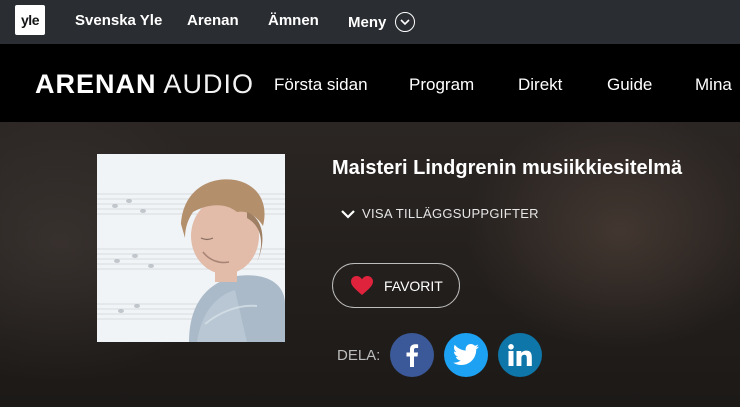  What do you see at coordinates (359, 355) in the screenshot?
I see `share-label: DELA:` at bounding box center [359, 355].